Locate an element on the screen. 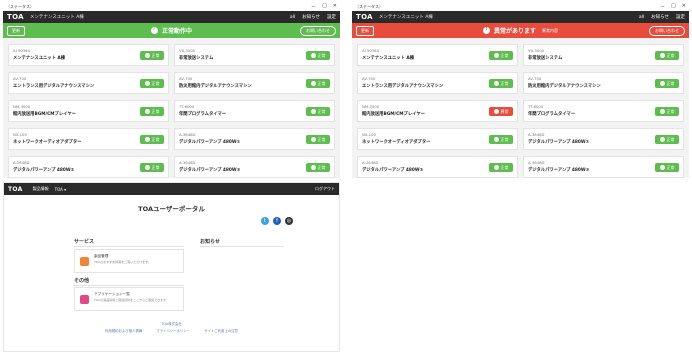 The height and width of the screenshot is (354, 692). status-text: 正常動作中 is located at coordinates (176, 31).